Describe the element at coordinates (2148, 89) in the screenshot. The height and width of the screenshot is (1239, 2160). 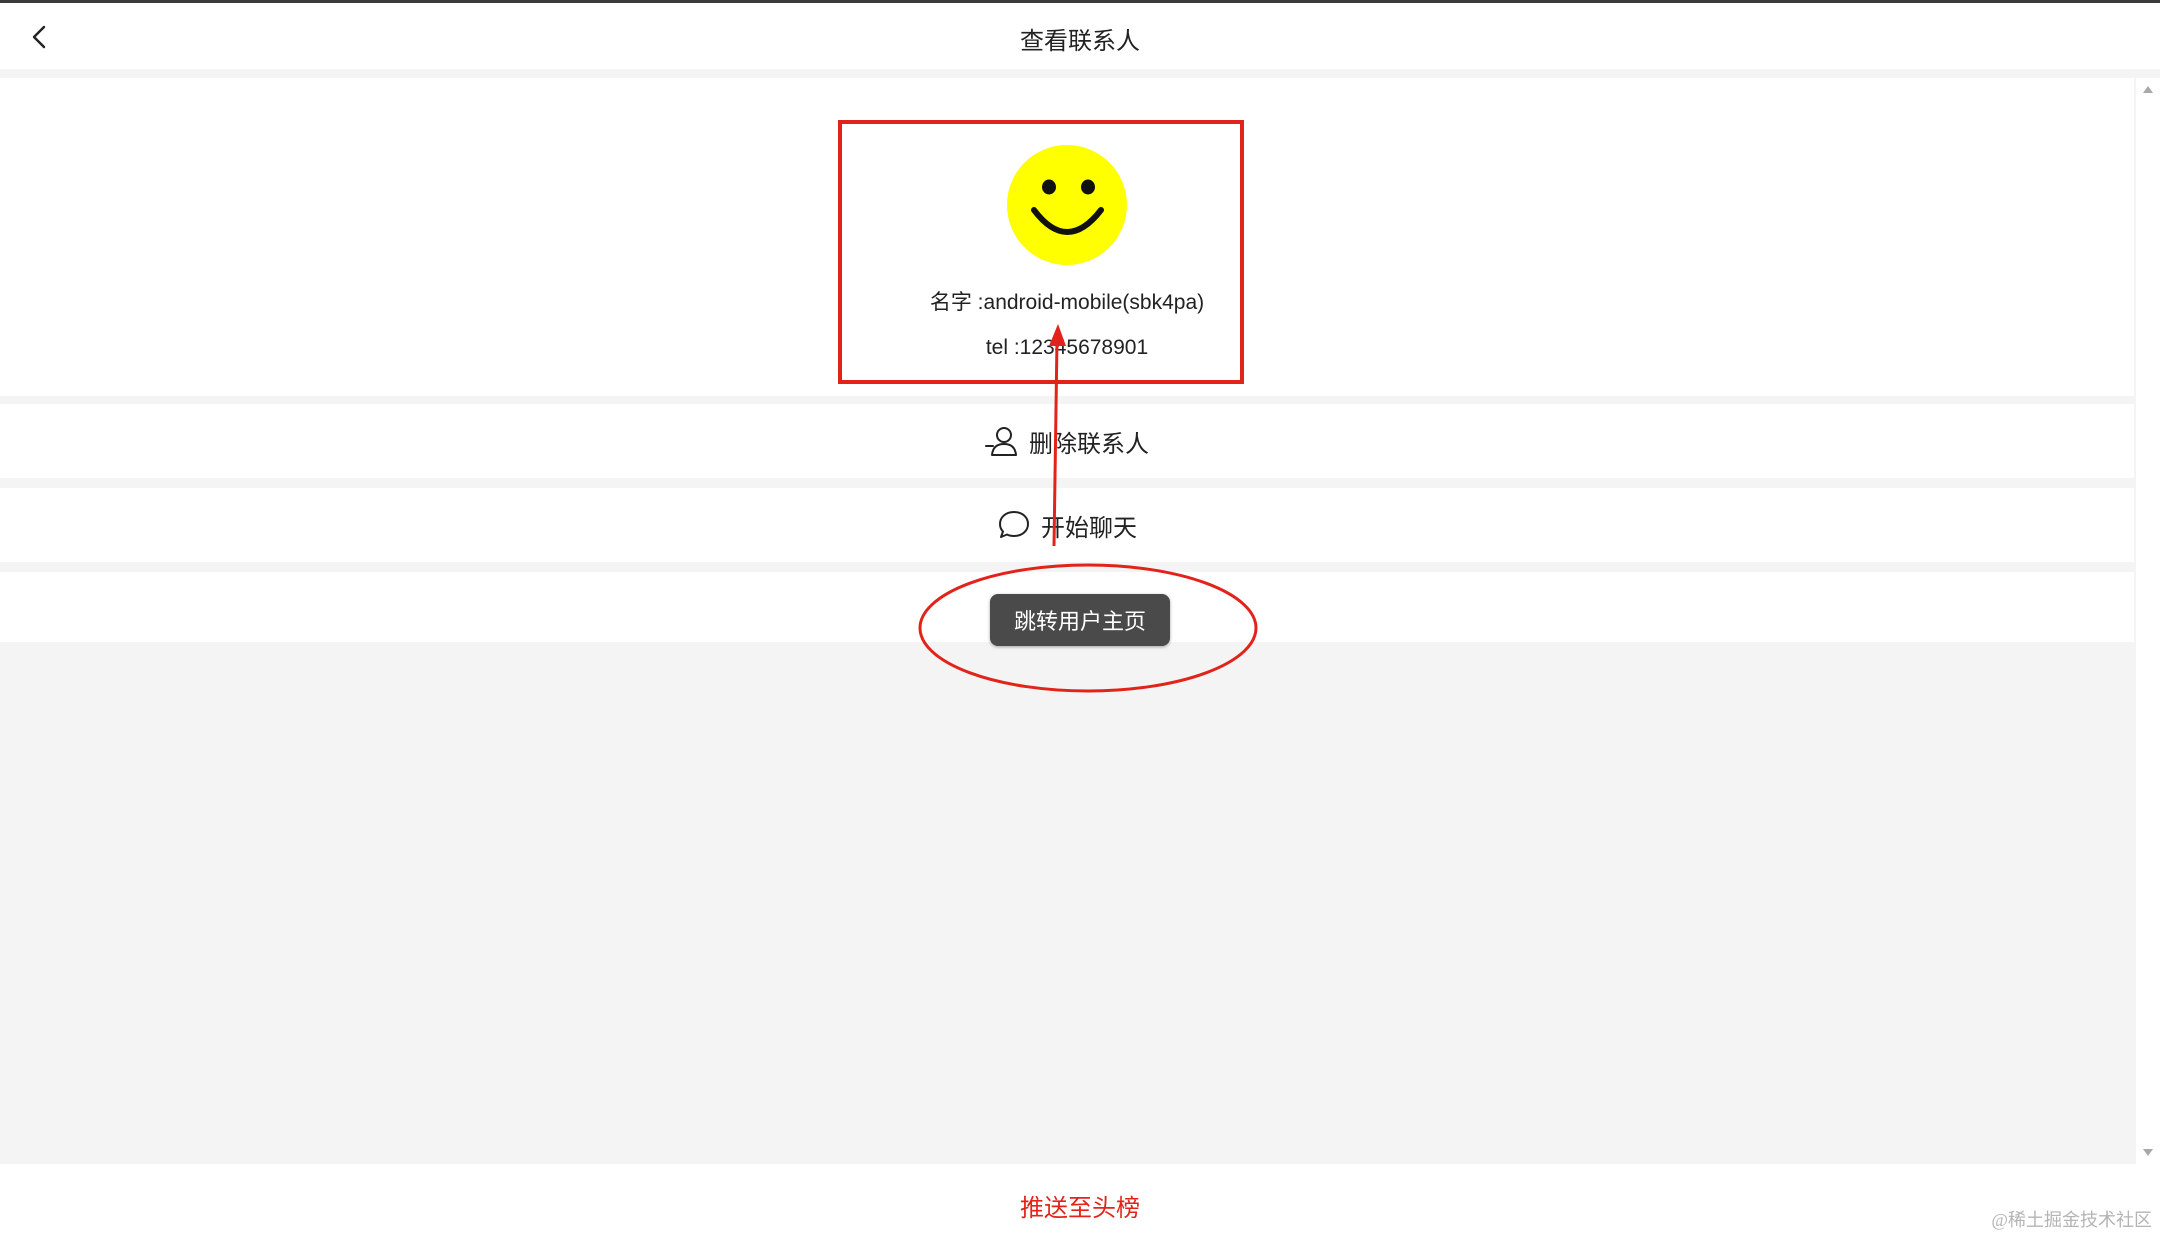
I see `scroll-up-icon` at that location.